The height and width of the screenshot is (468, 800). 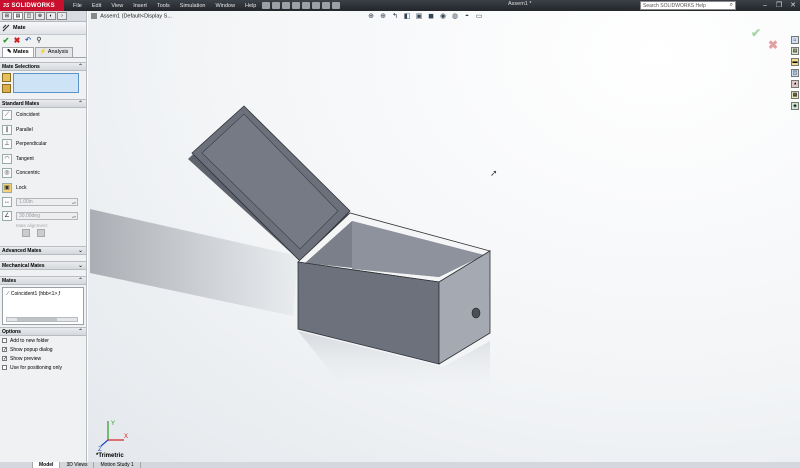 I want to click on bottom-tabs: Model 3D Views Motion Study 1, so click(x=400, y=465).